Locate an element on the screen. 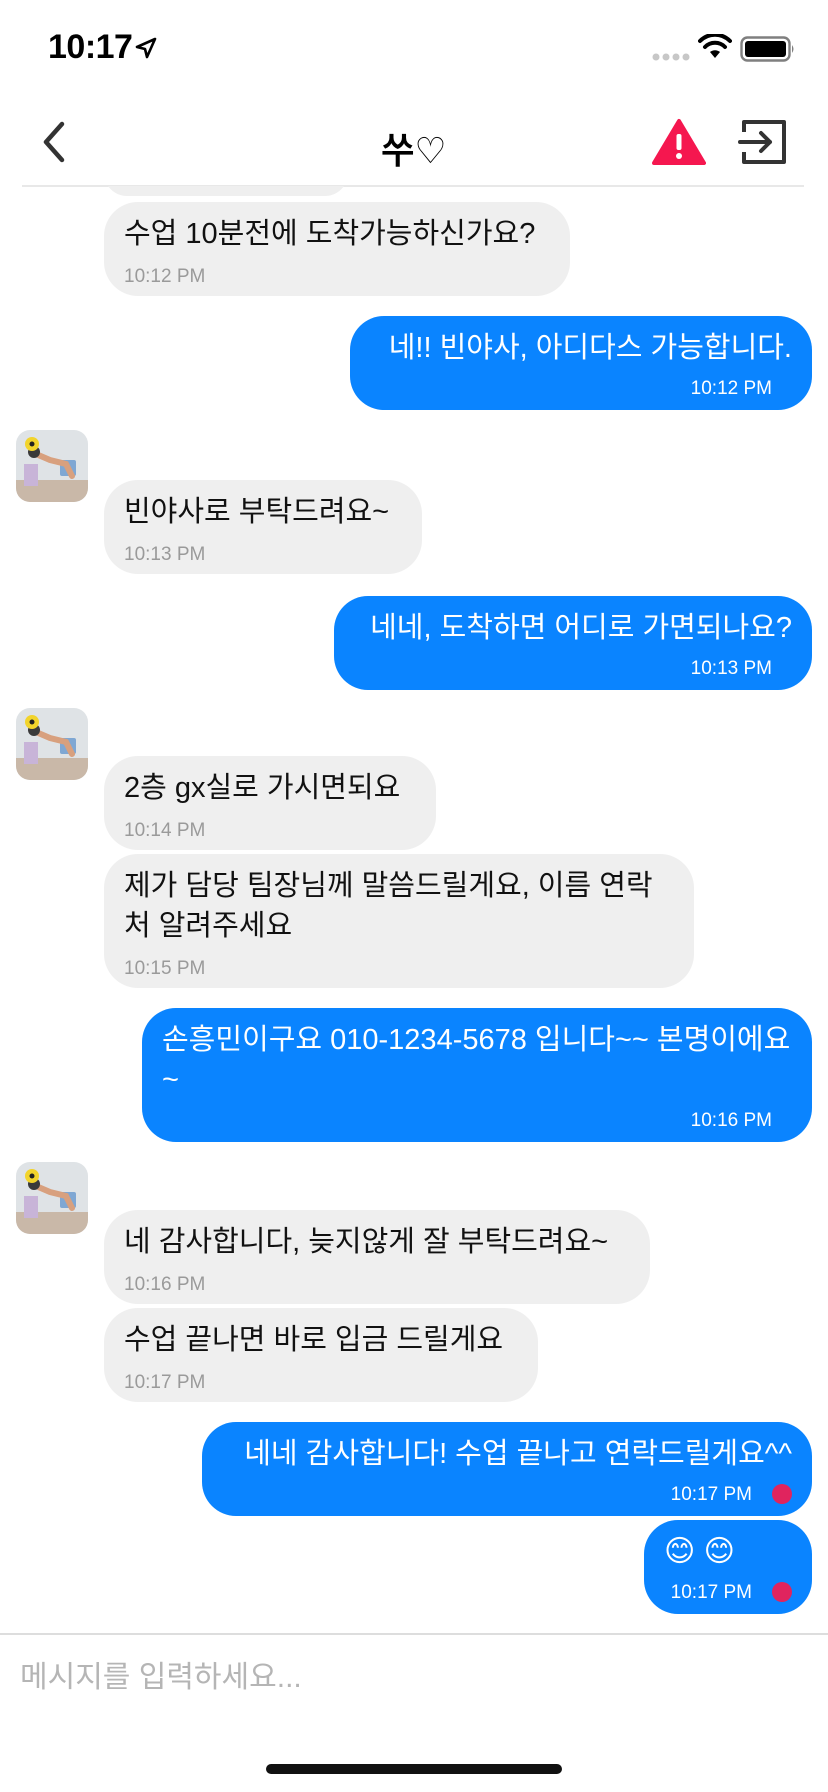 Image resolution: width=828 pixels, height=1792 pixels. location-arrow-icon is located at coordinates (146, 48).